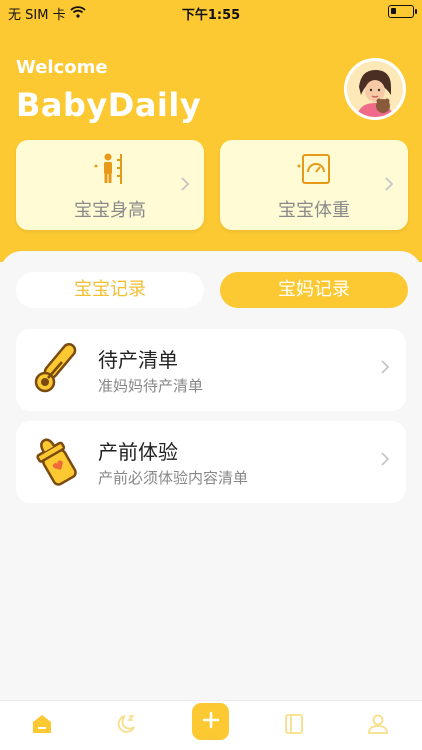 This screenshot has height=750, width=422. I want to click on home-icon, so click(42, 726).